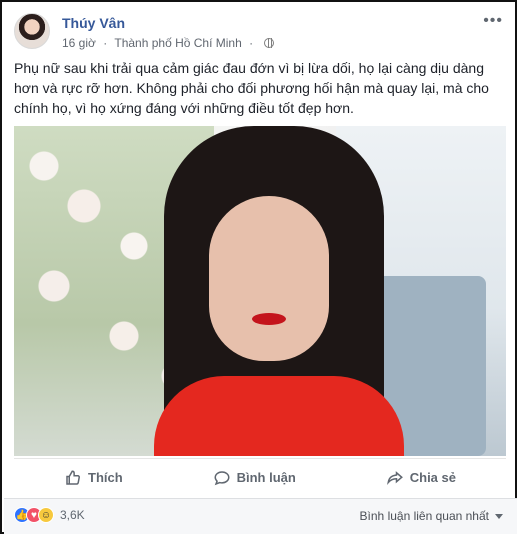 This screenshot has width=517, height=534. What do you see at coordinates (32, 31) in the screenshot?
I see `avatar` at bounding box center [32, 31].